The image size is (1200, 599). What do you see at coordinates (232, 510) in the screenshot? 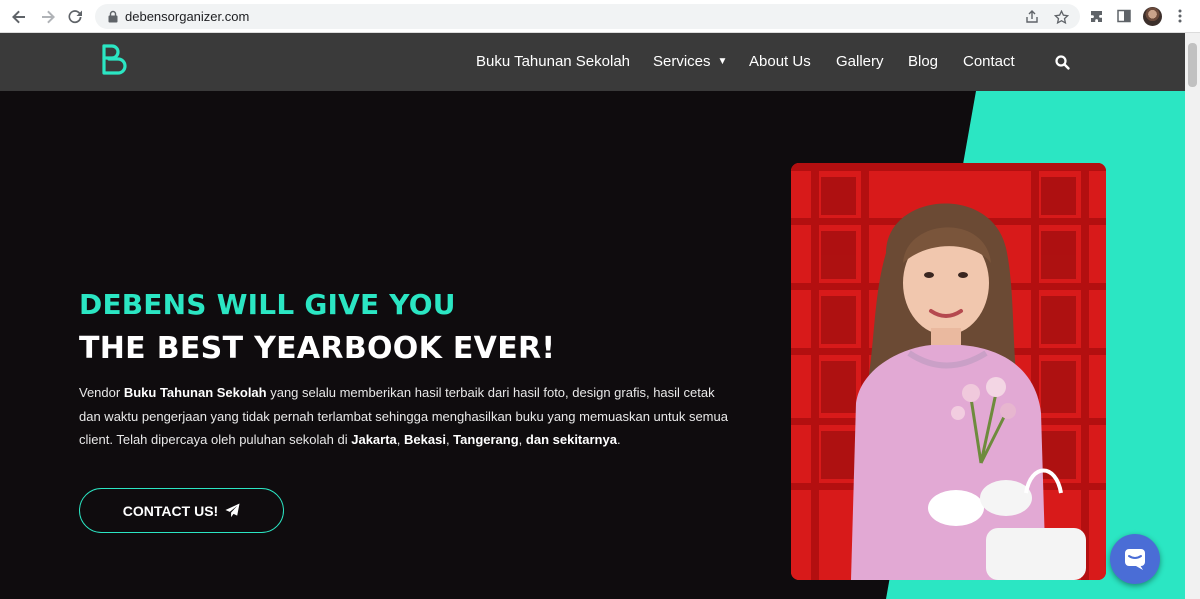
I see `paper-plane-icon` at bounding box center [232, 510].